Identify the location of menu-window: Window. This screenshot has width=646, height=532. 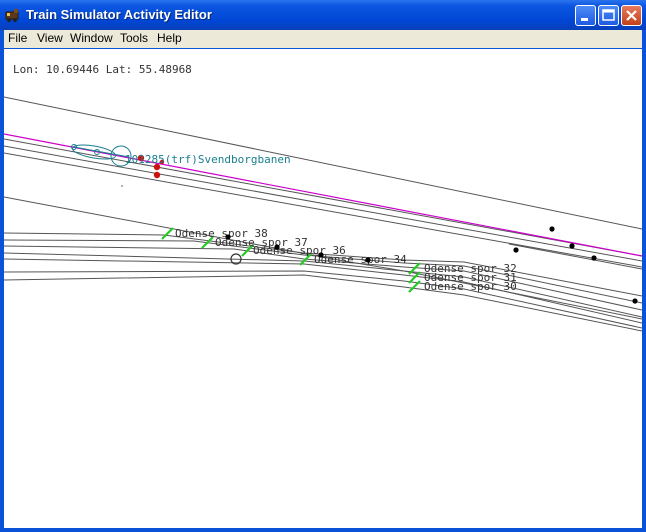
(91, 38).